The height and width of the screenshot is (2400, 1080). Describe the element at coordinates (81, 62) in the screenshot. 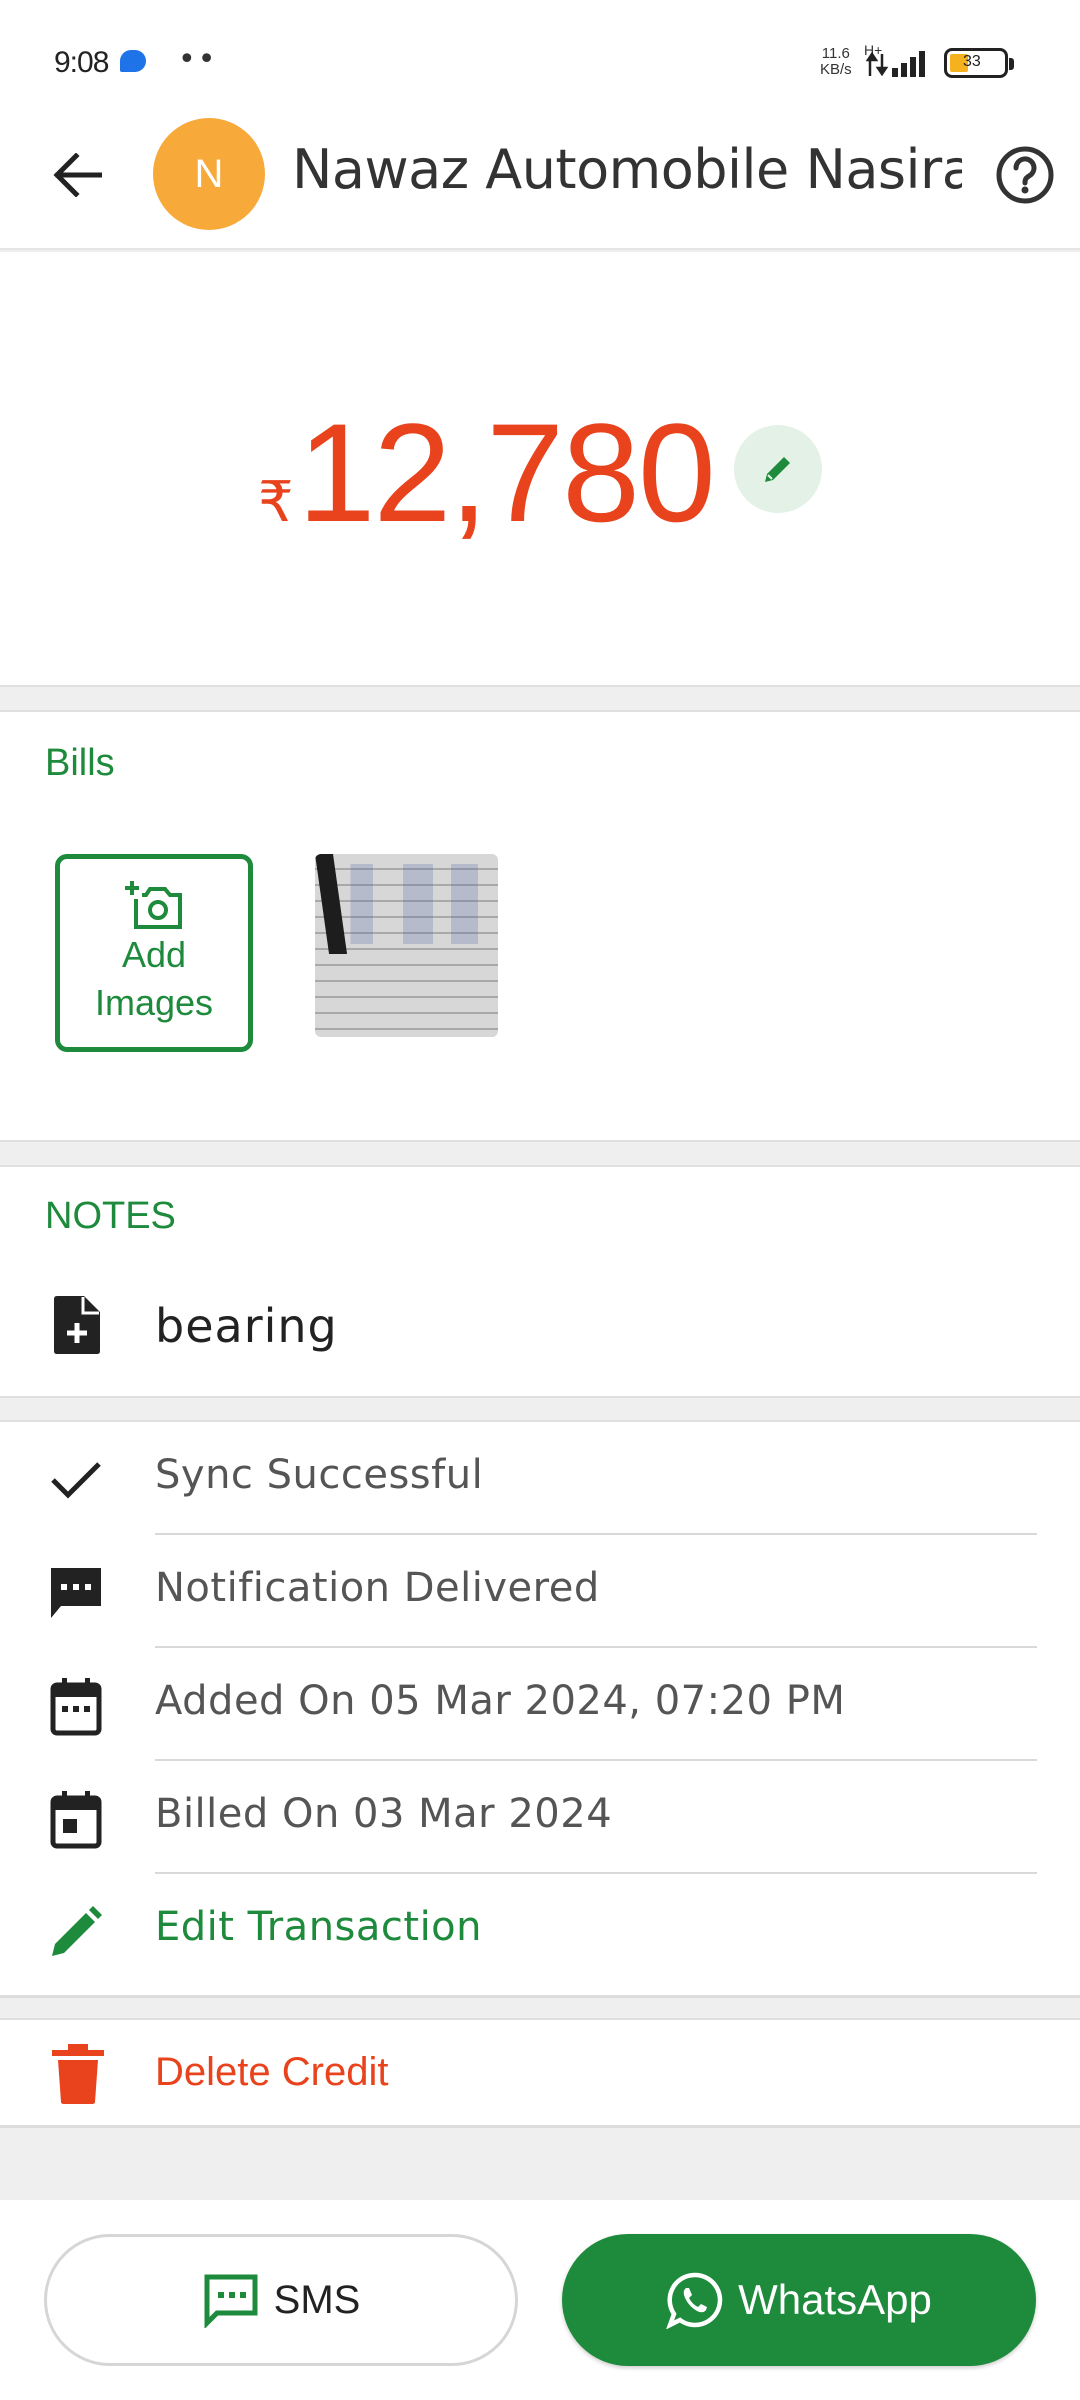

I see `status-time: 9:08` at that location.